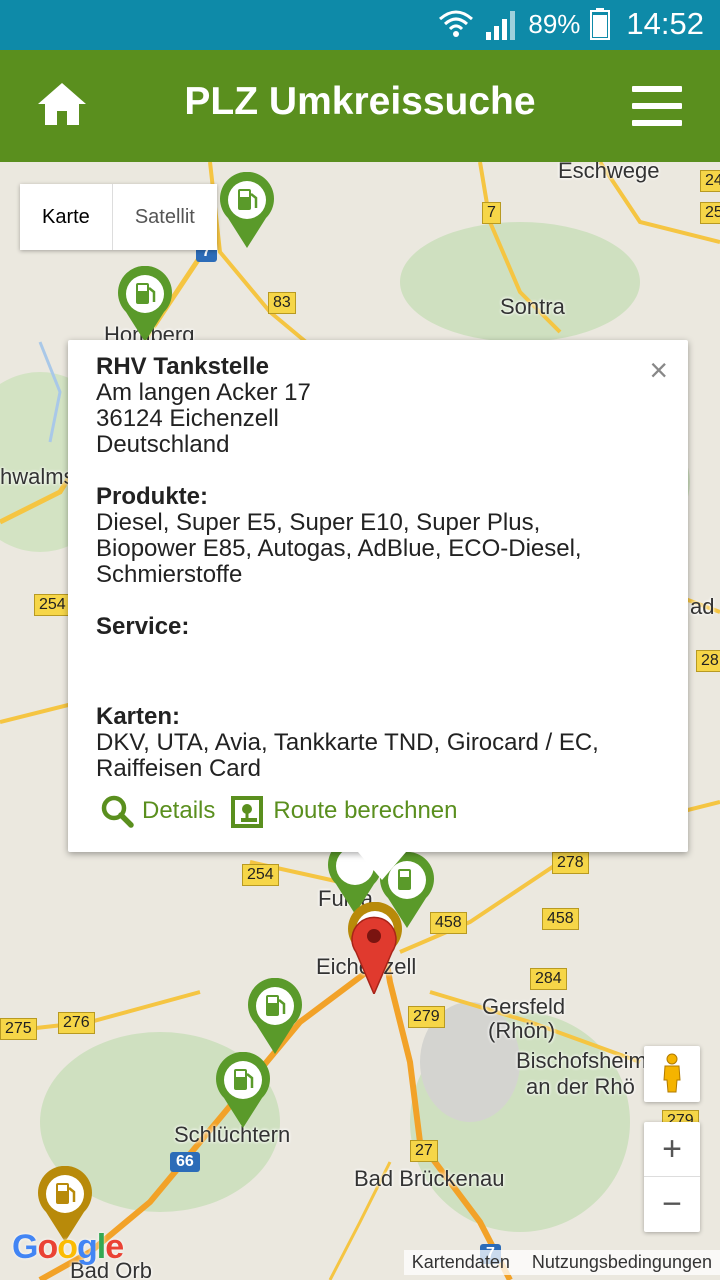  I want to click on map-type-control: Karte Satellit, so click(118, 217).